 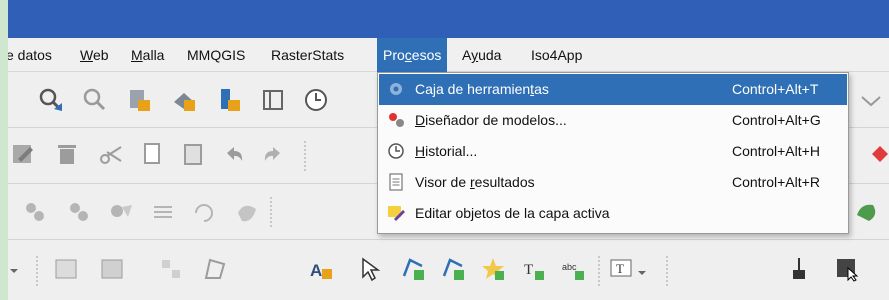 I want to click on add-text-path-icon: abc, so click(x=573, y=269).